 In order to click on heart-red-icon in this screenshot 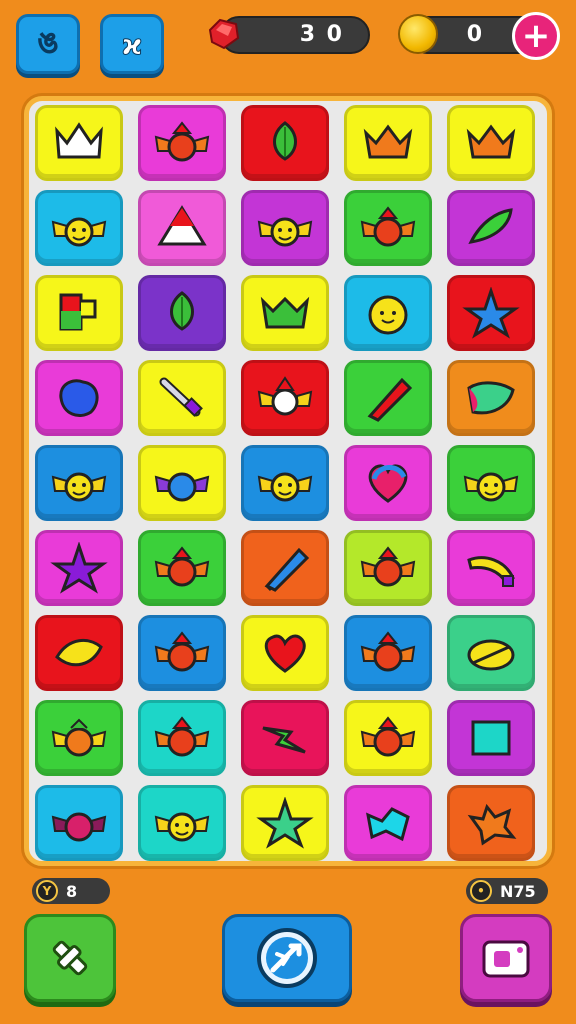, I will do `click(285, 653)`.